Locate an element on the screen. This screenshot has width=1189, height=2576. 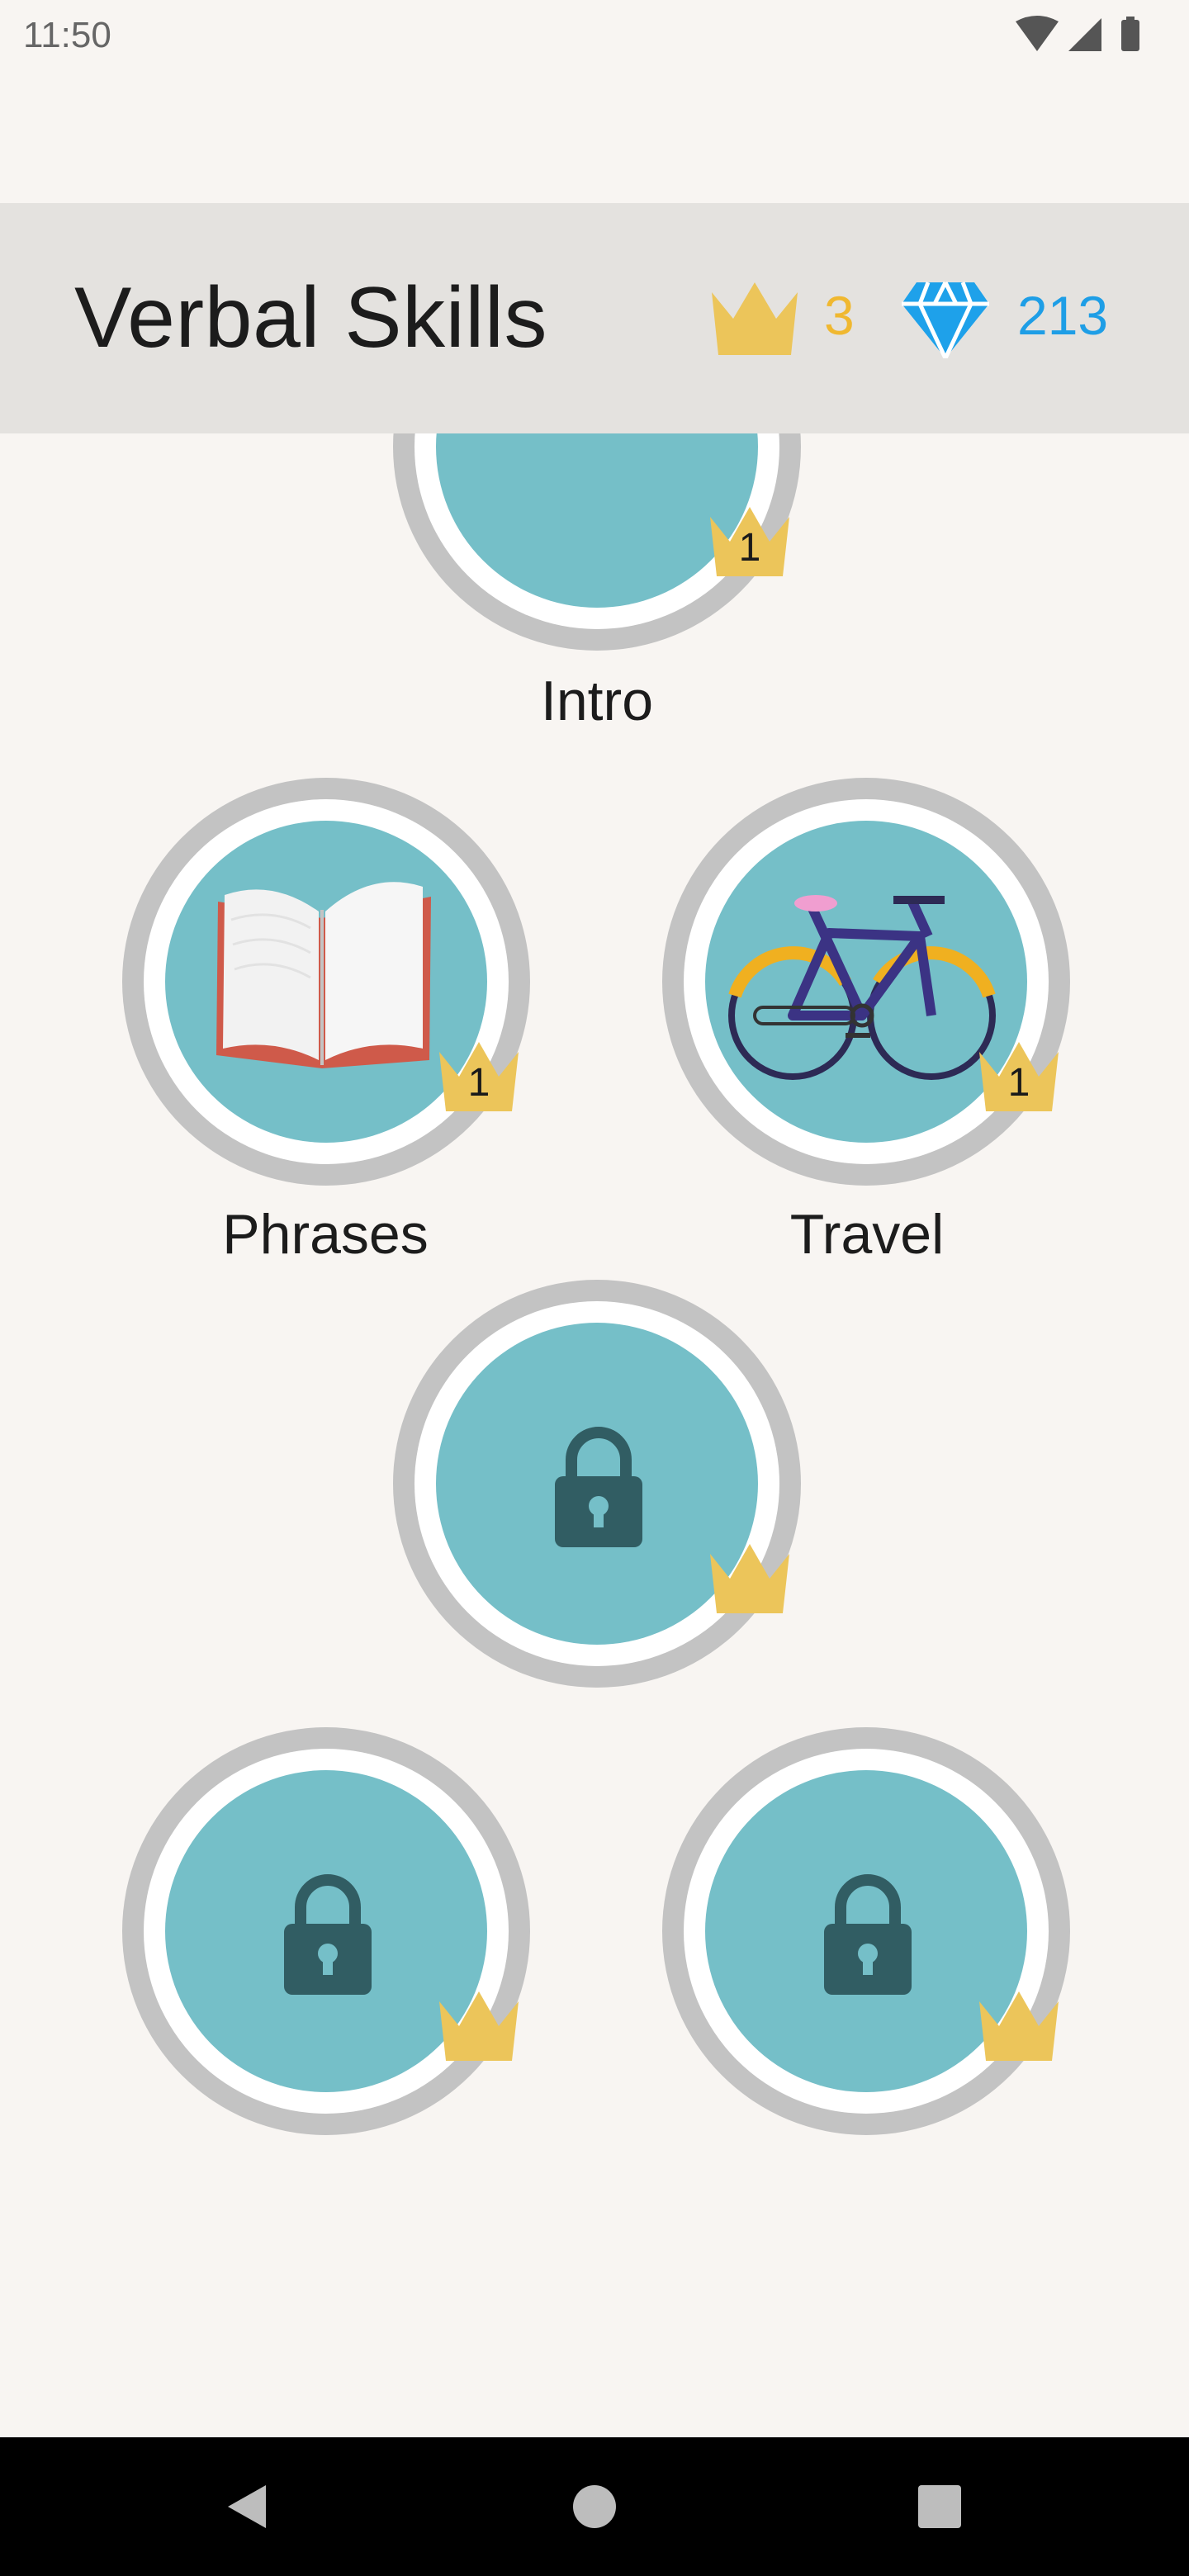
crown-count: 3 is located at coordinates (839, 315).